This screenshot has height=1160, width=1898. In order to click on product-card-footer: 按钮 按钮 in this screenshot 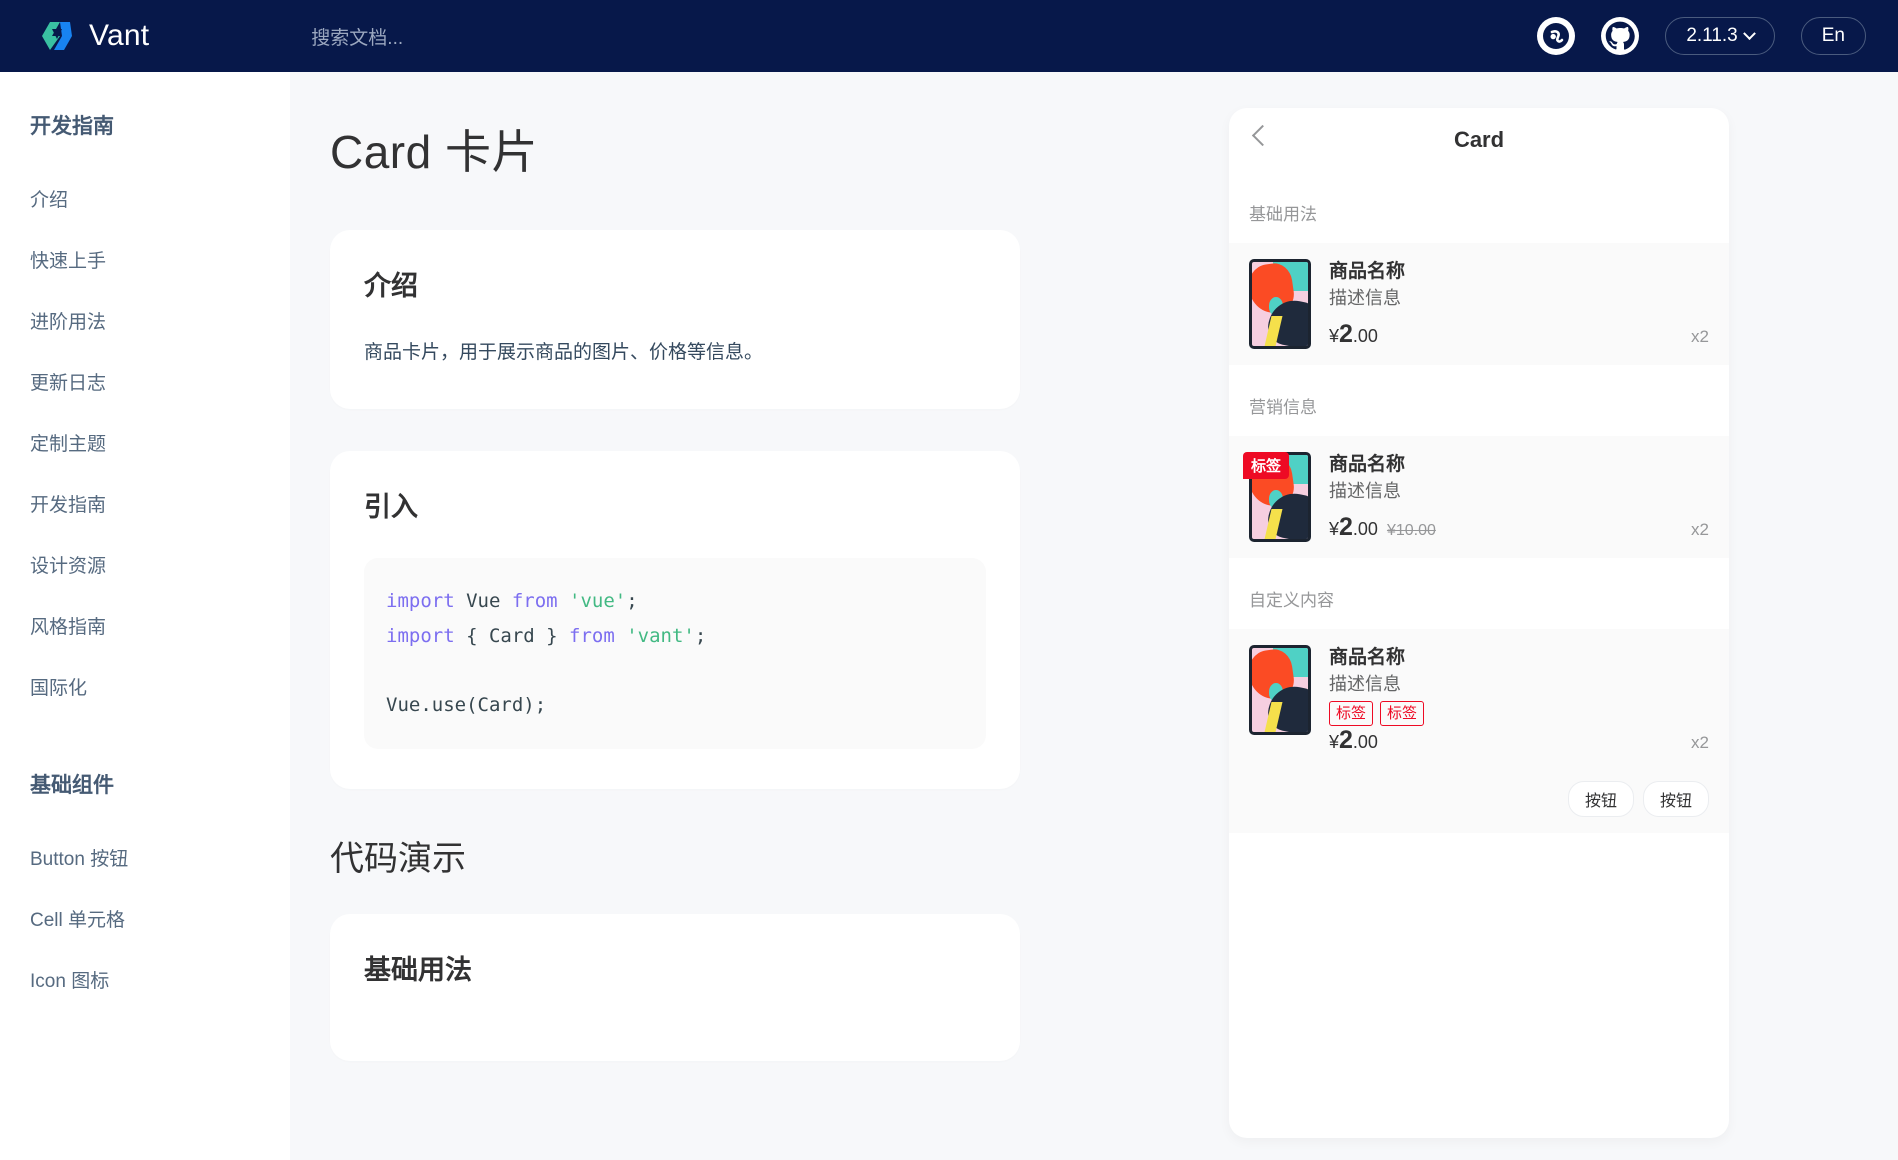, I will do `click(1479, 801)`.